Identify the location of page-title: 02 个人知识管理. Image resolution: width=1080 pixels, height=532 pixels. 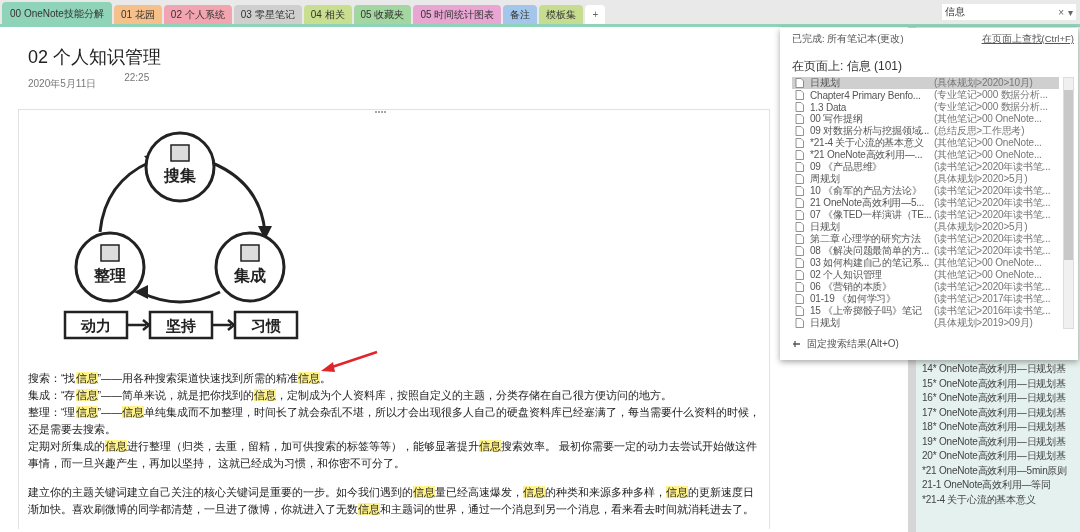
(95, 57).